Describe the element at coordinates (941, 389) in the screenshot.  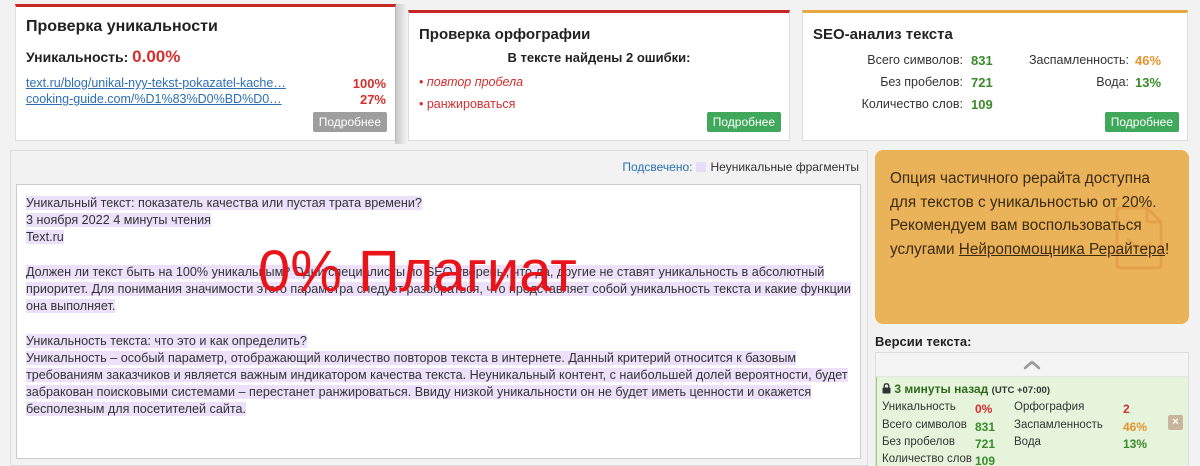
I see `version-time: 3 минуты назад` at that location.